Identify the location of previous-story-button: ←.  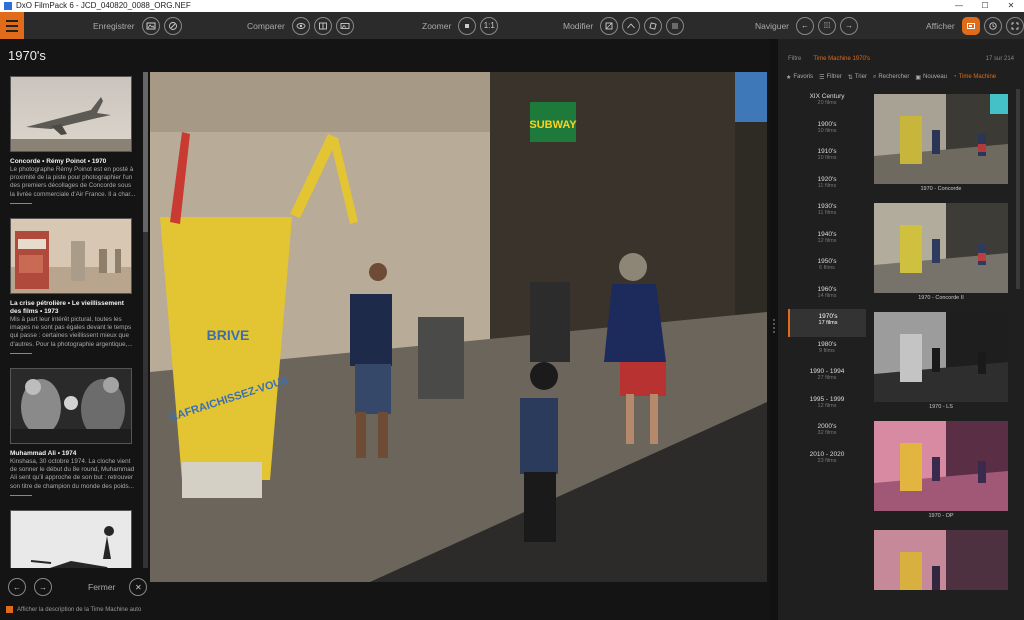
(17, 587).